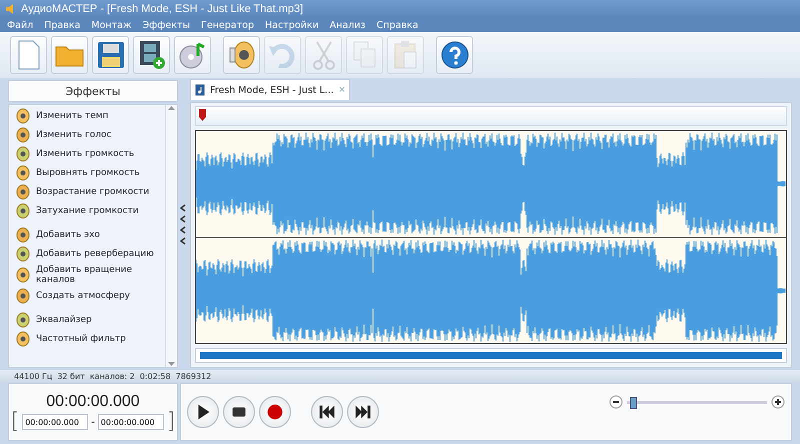 The height and width of the screenshot is (444, 800). I want to click on effect-item: Возрастание громкости, so click(88, 192).